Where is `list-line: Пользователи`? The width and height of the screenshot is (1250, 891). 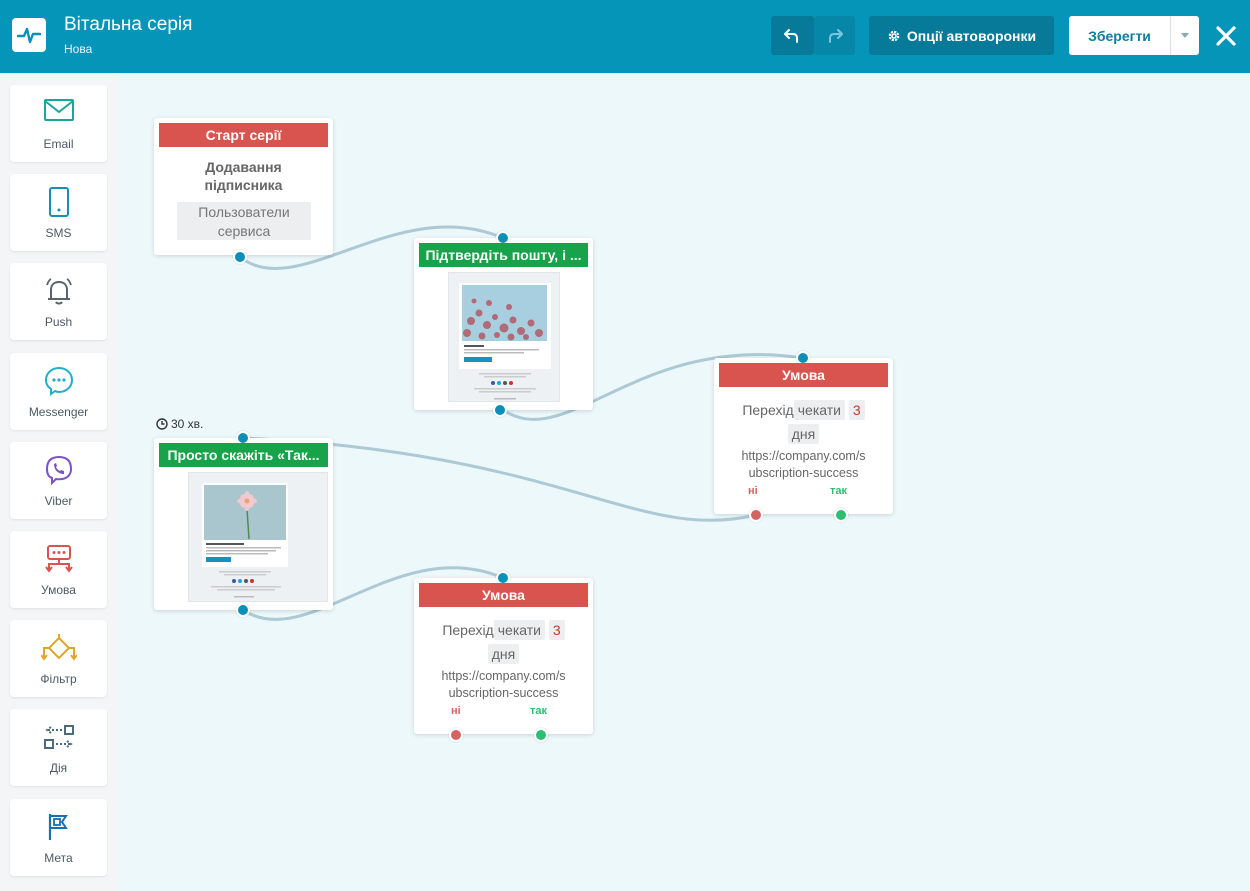
list-line: Пользователи is located at coordinates (244, 212).